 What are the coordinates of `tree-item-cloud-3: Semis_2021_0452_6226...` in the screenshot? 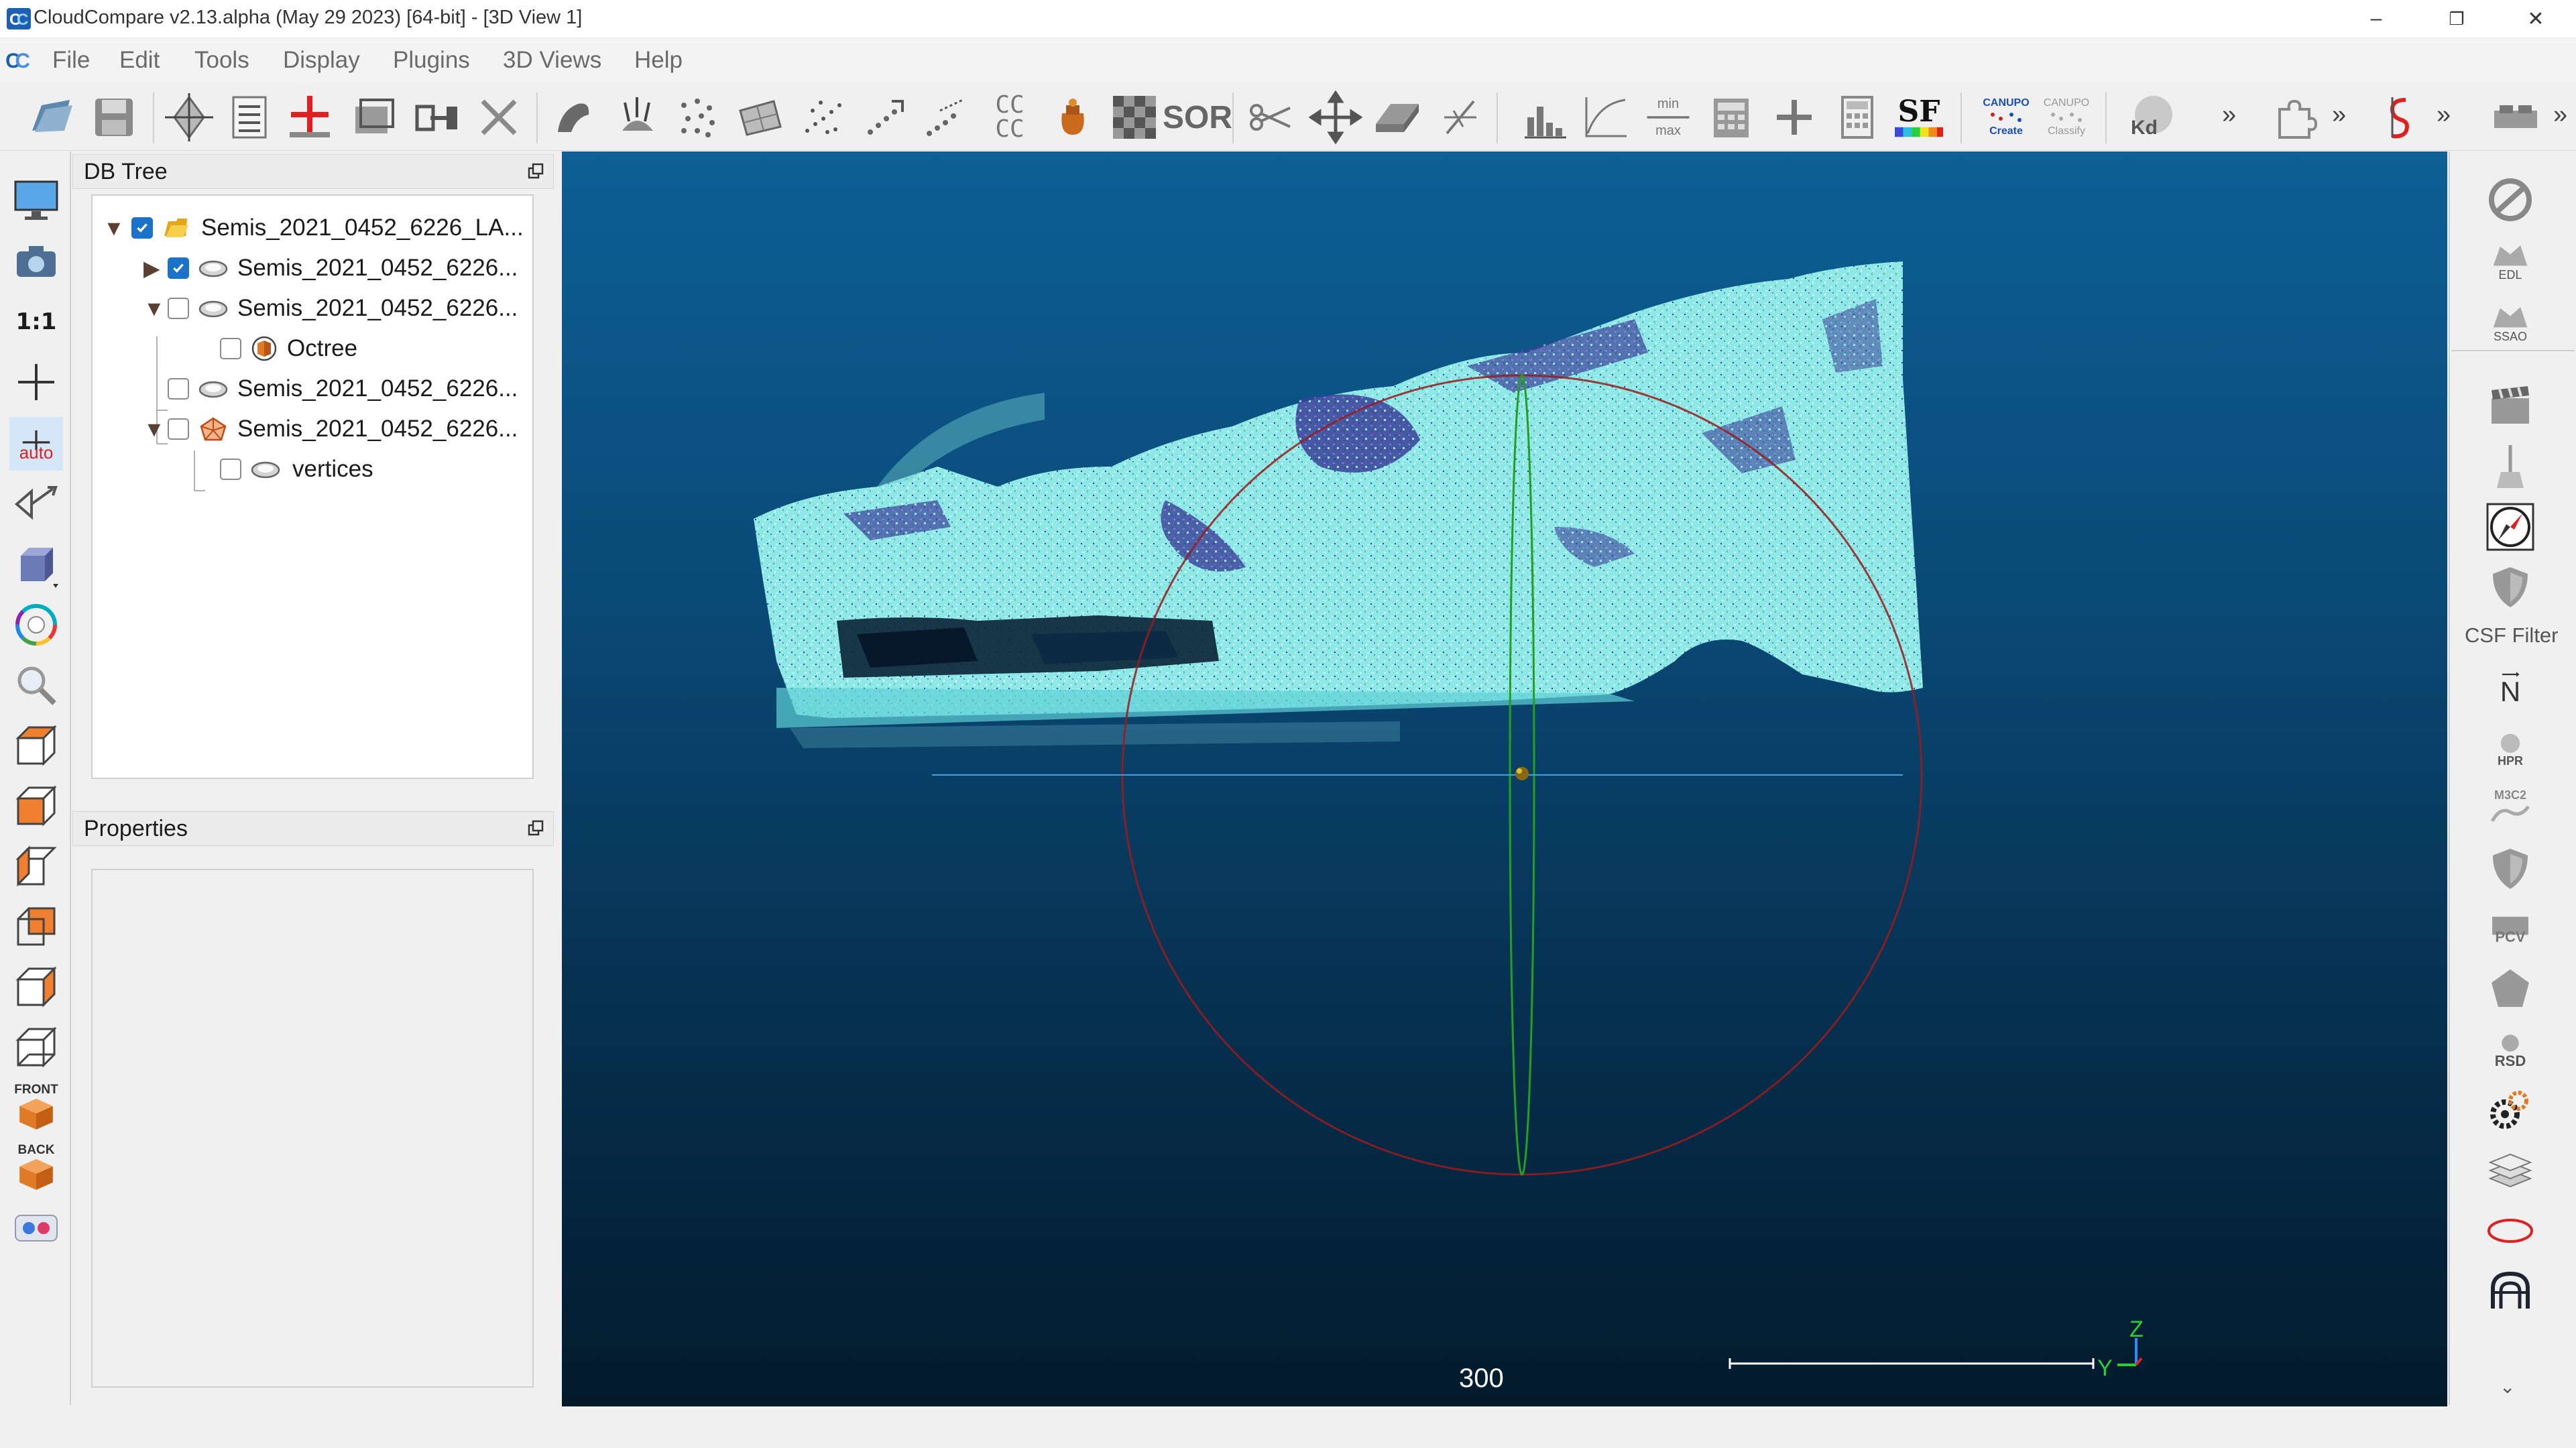 It's located at (343, 389).